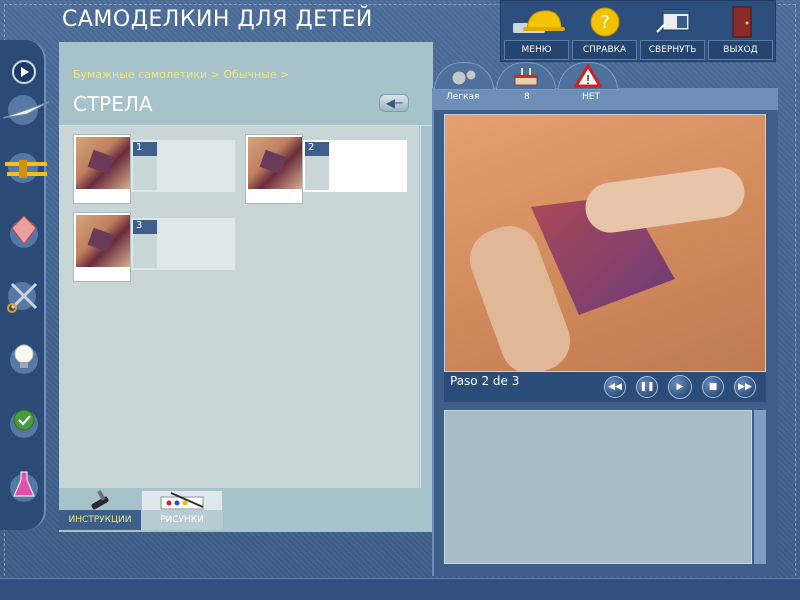 This screenshot has height=600, width=800. I want to click on difficulty-label: Легкая, so click(463, 97).